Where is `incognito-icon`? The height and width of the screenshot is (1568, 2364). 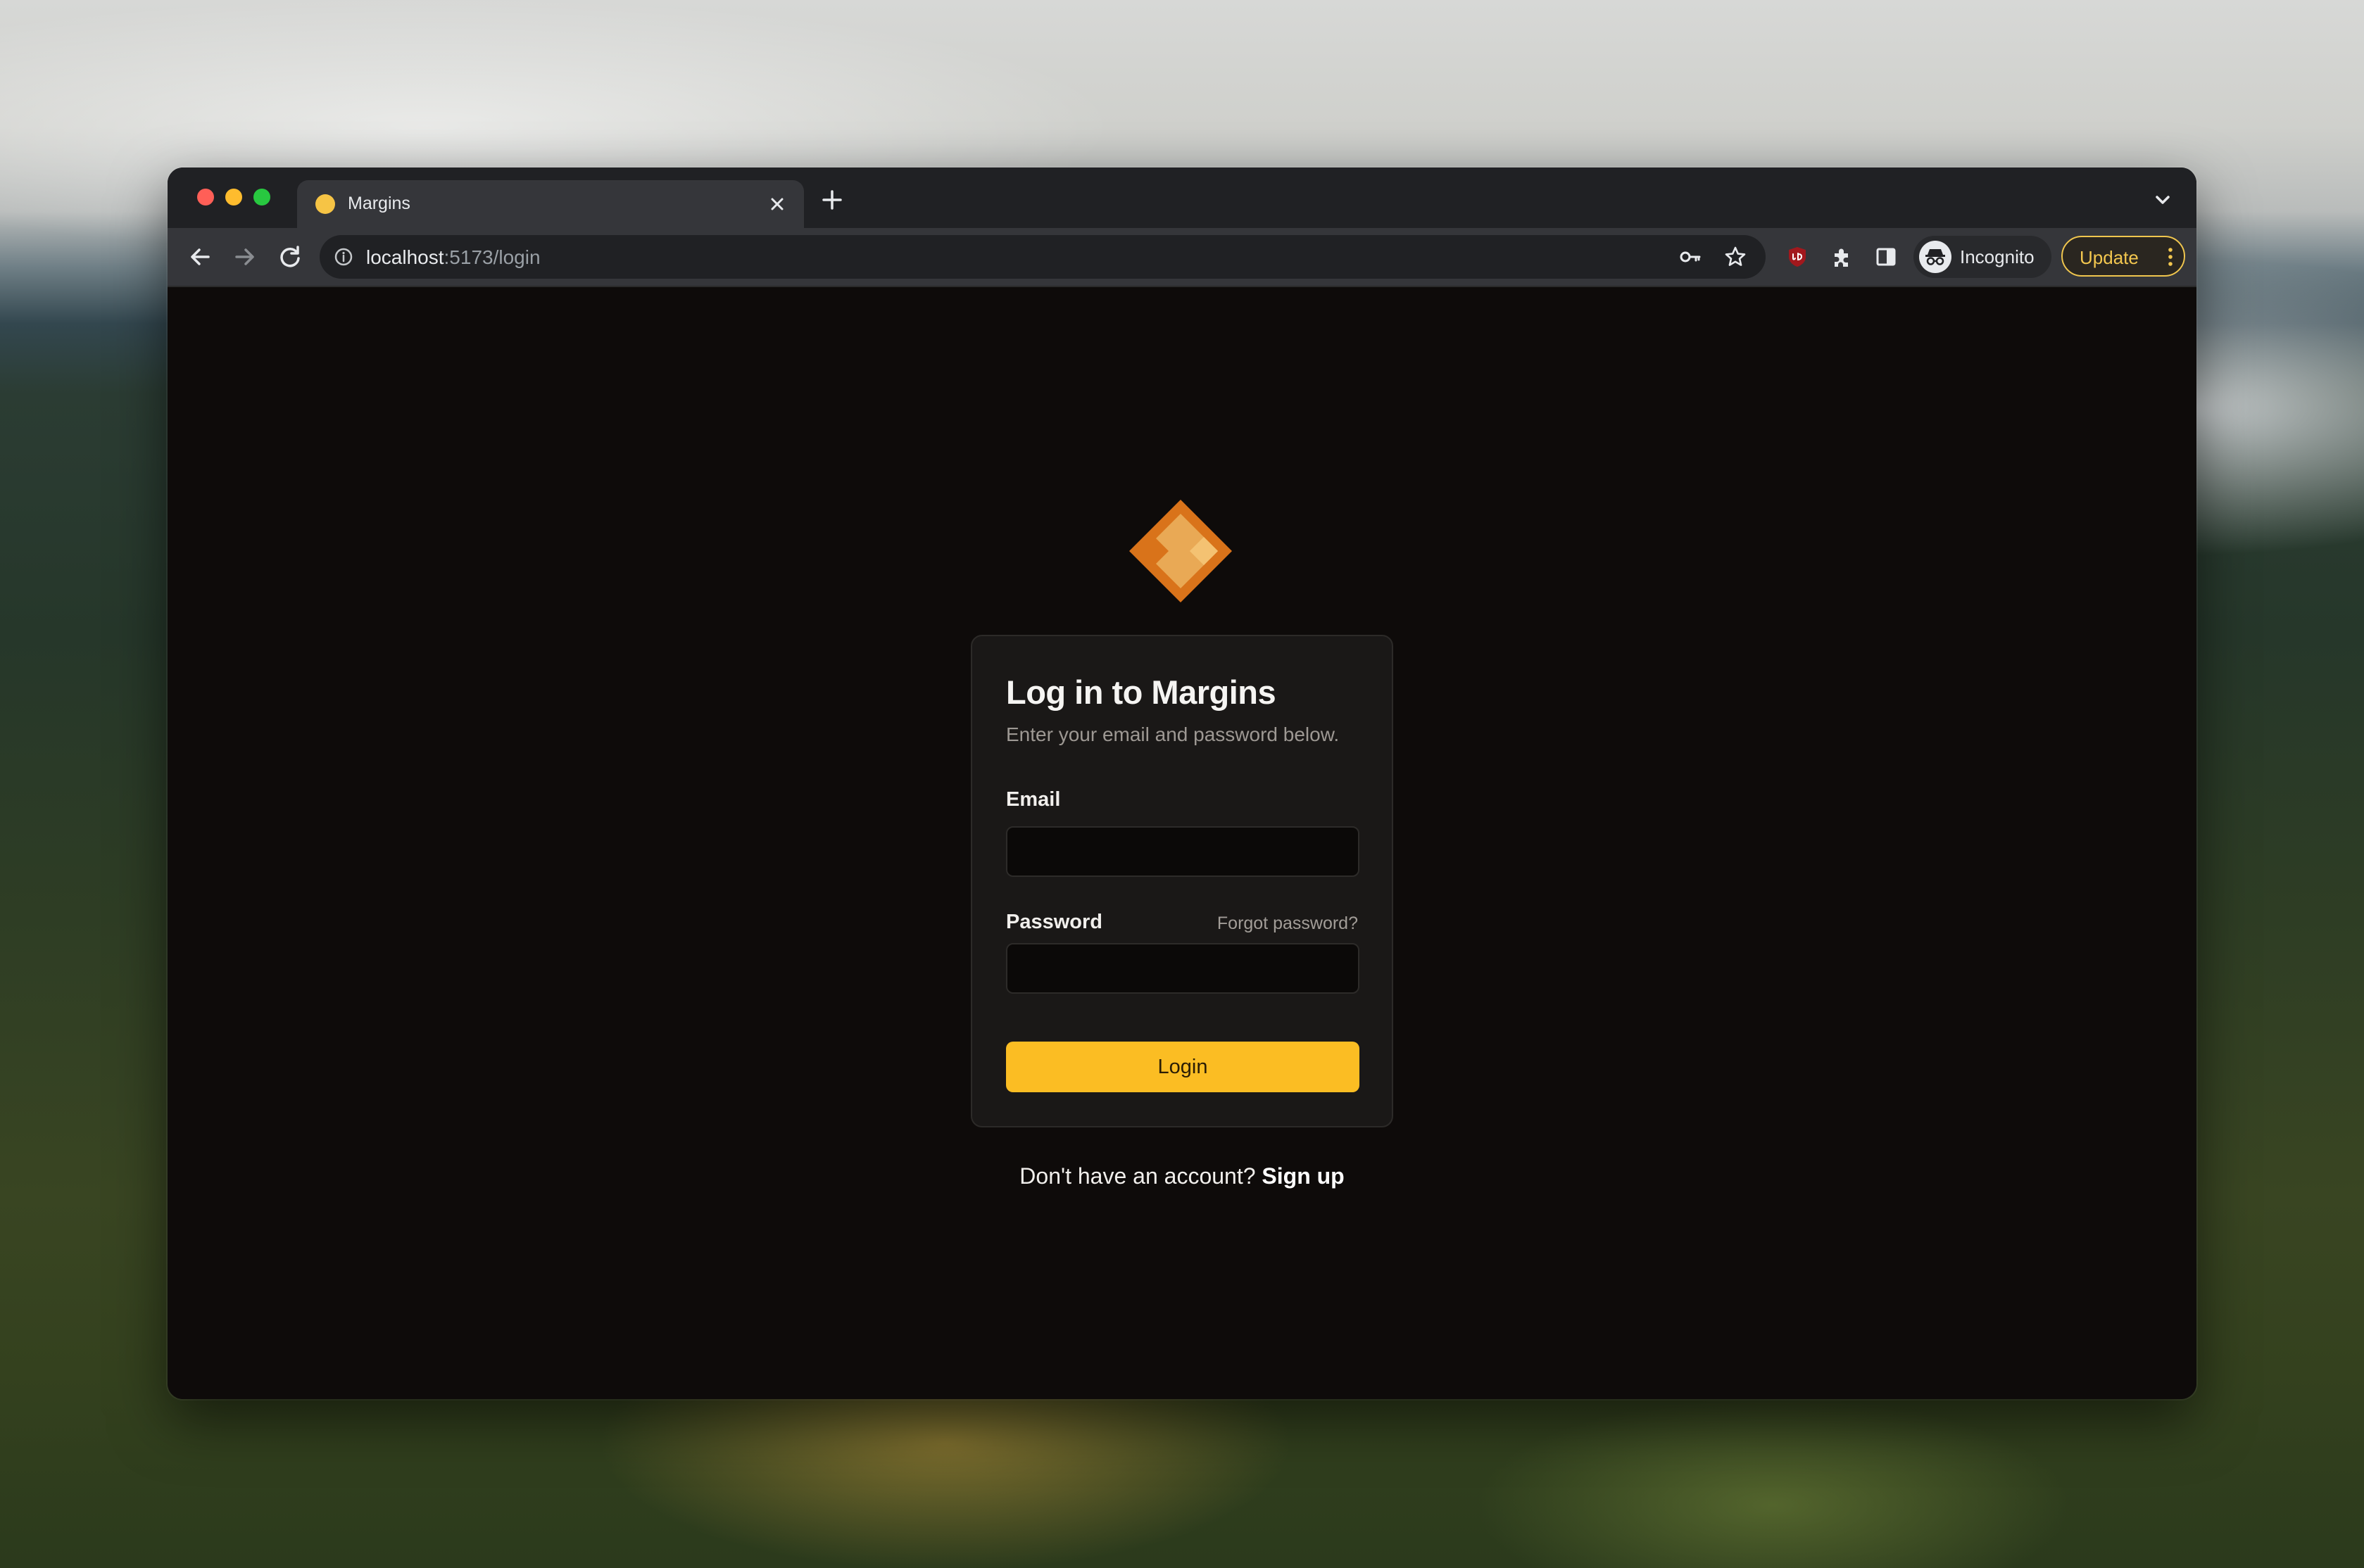 incognito-icon is located at coordinates (1935, 257).